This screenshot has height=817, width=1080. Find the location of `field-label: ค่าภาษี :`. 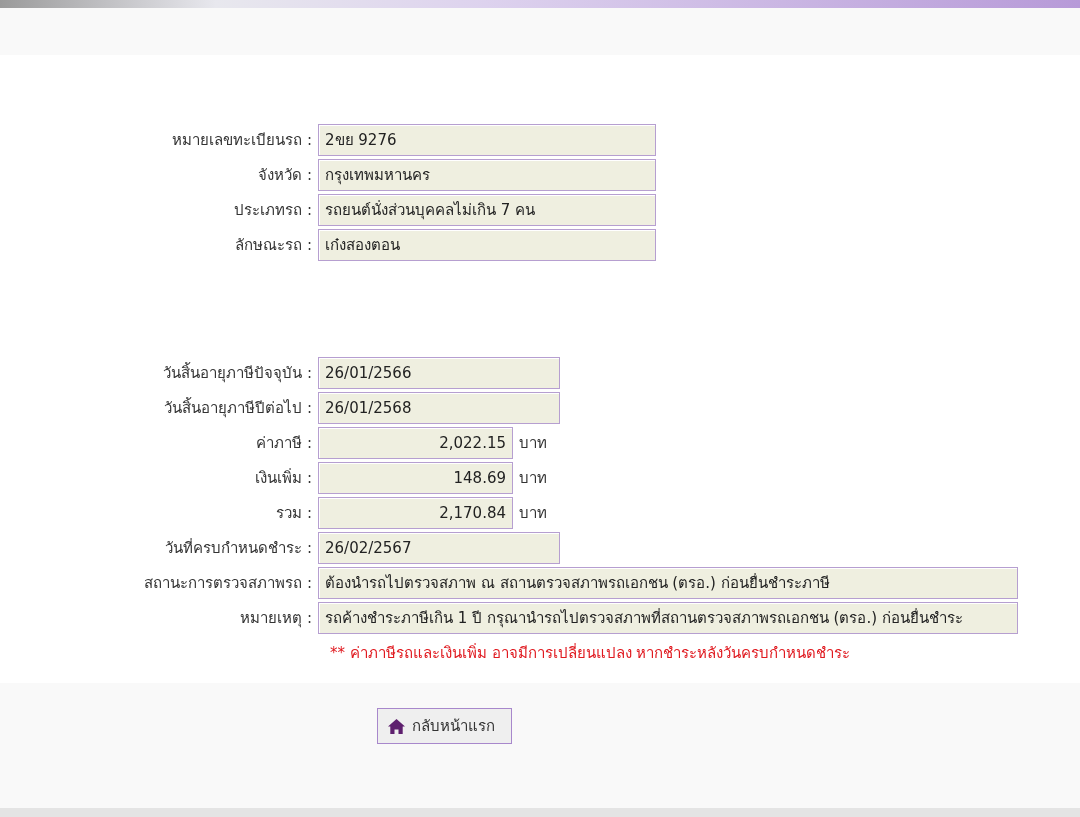

field-label: ค่าภาษี : is located at coordinates (284, 443).